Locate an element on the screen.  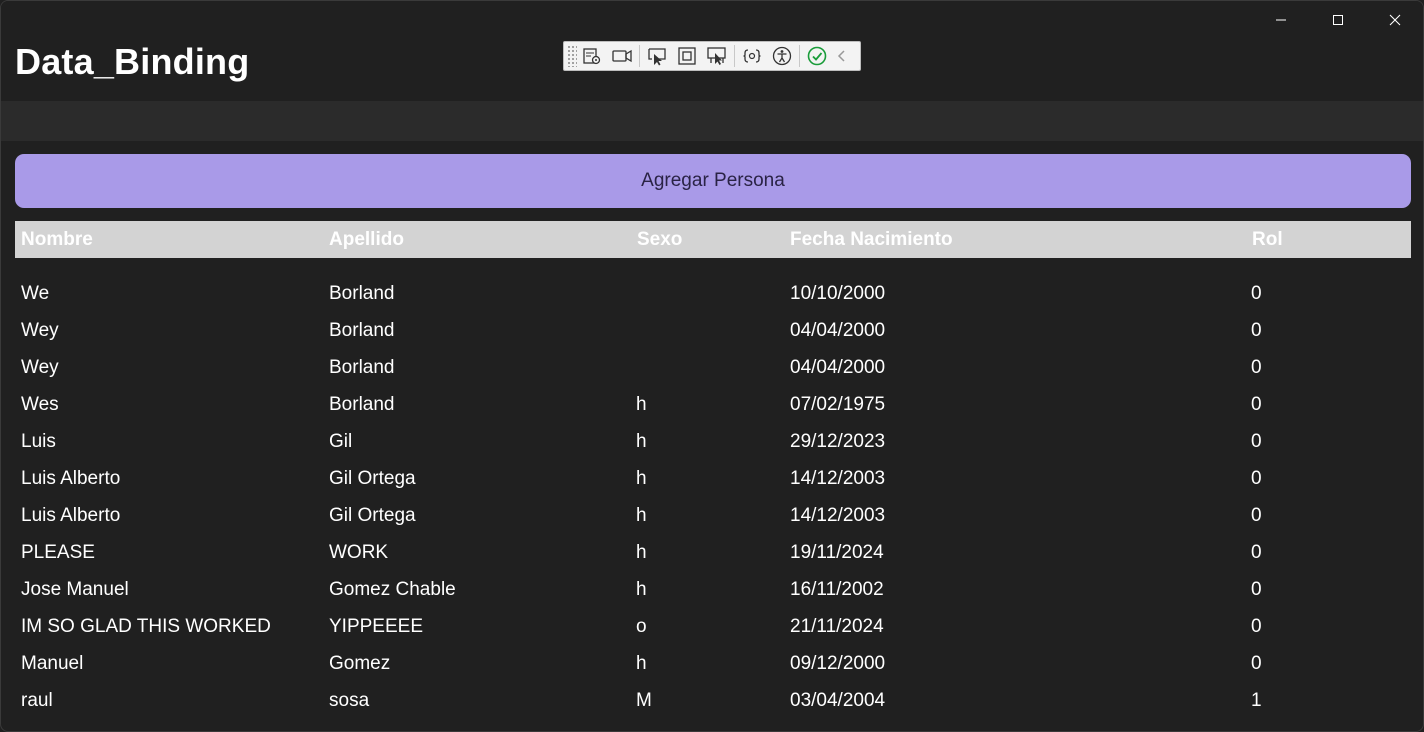
cell-nombre: Wes is located at coordinates (40, 404).